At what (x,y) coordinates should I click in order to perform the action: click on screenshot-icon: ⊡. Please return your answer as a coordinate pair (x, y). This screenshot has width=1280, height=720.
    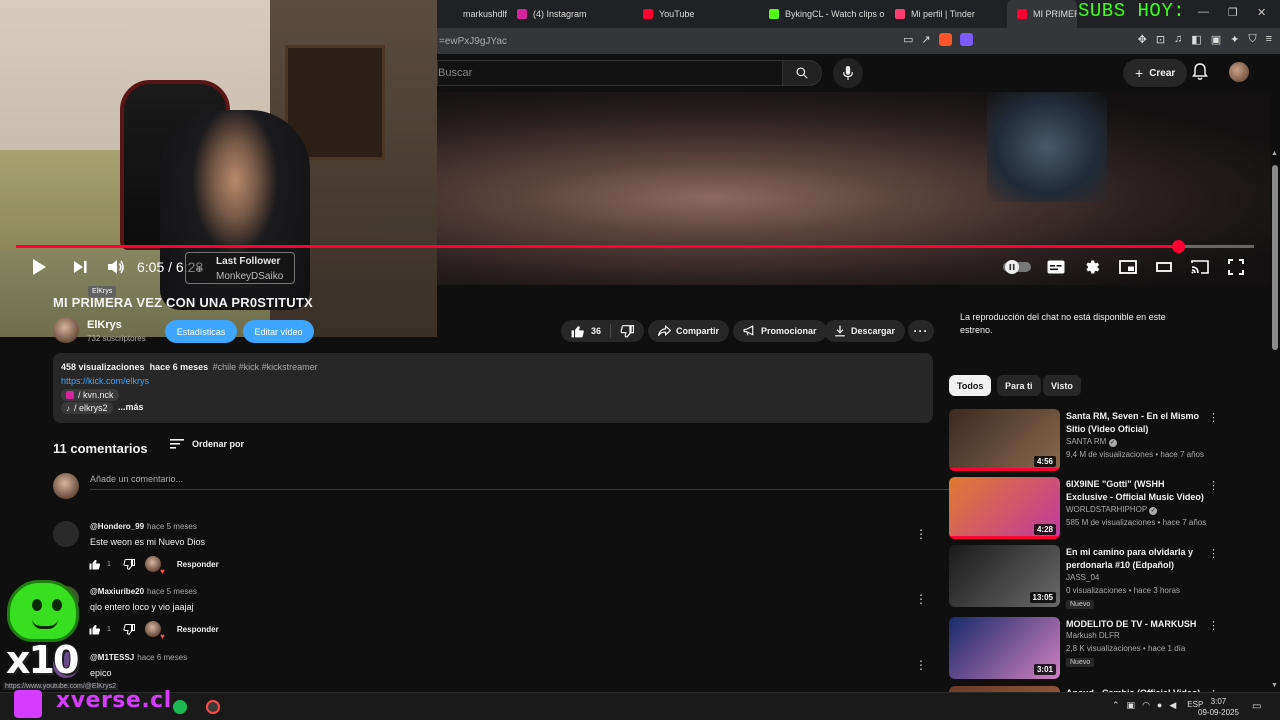
    Looking at the image, I should click on (1160, 39).